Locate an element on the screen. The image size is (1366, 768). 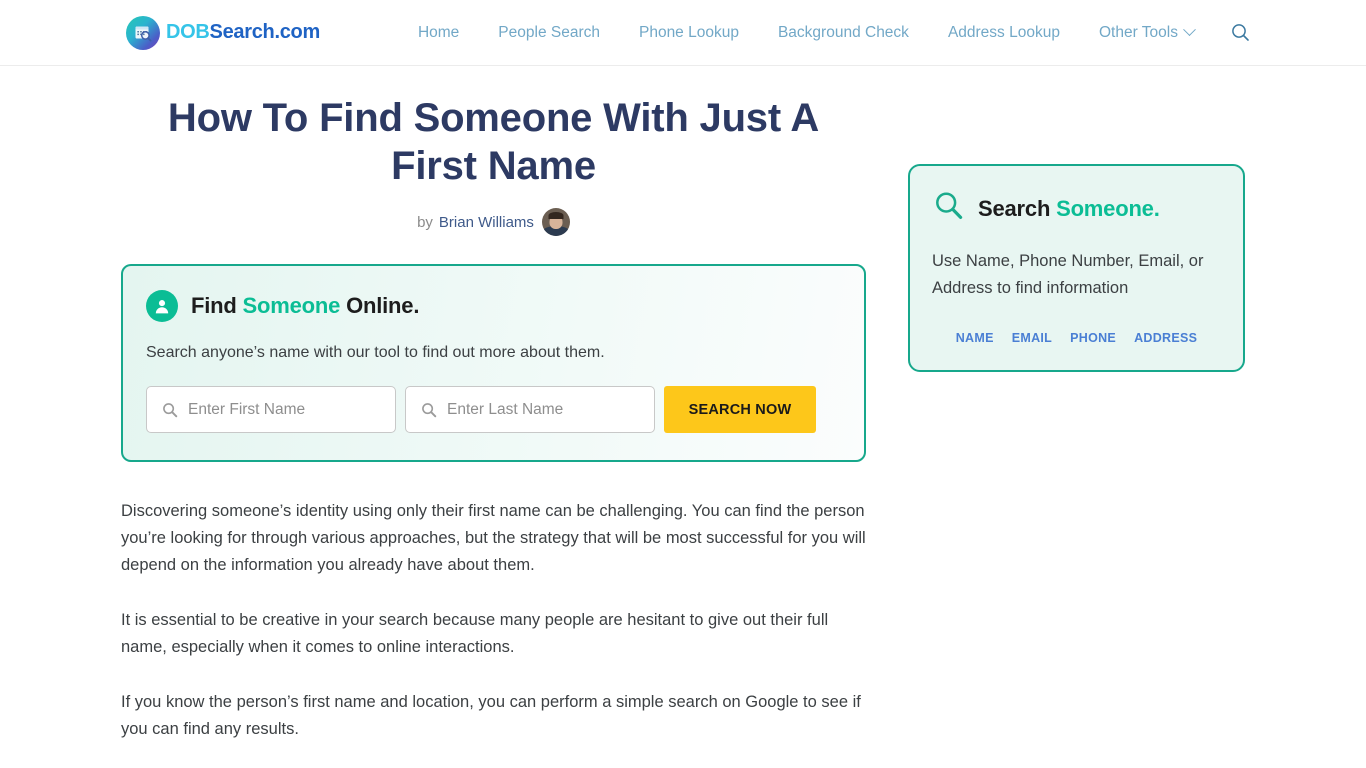
nav-label: Home is located at coordinates (438, 32).